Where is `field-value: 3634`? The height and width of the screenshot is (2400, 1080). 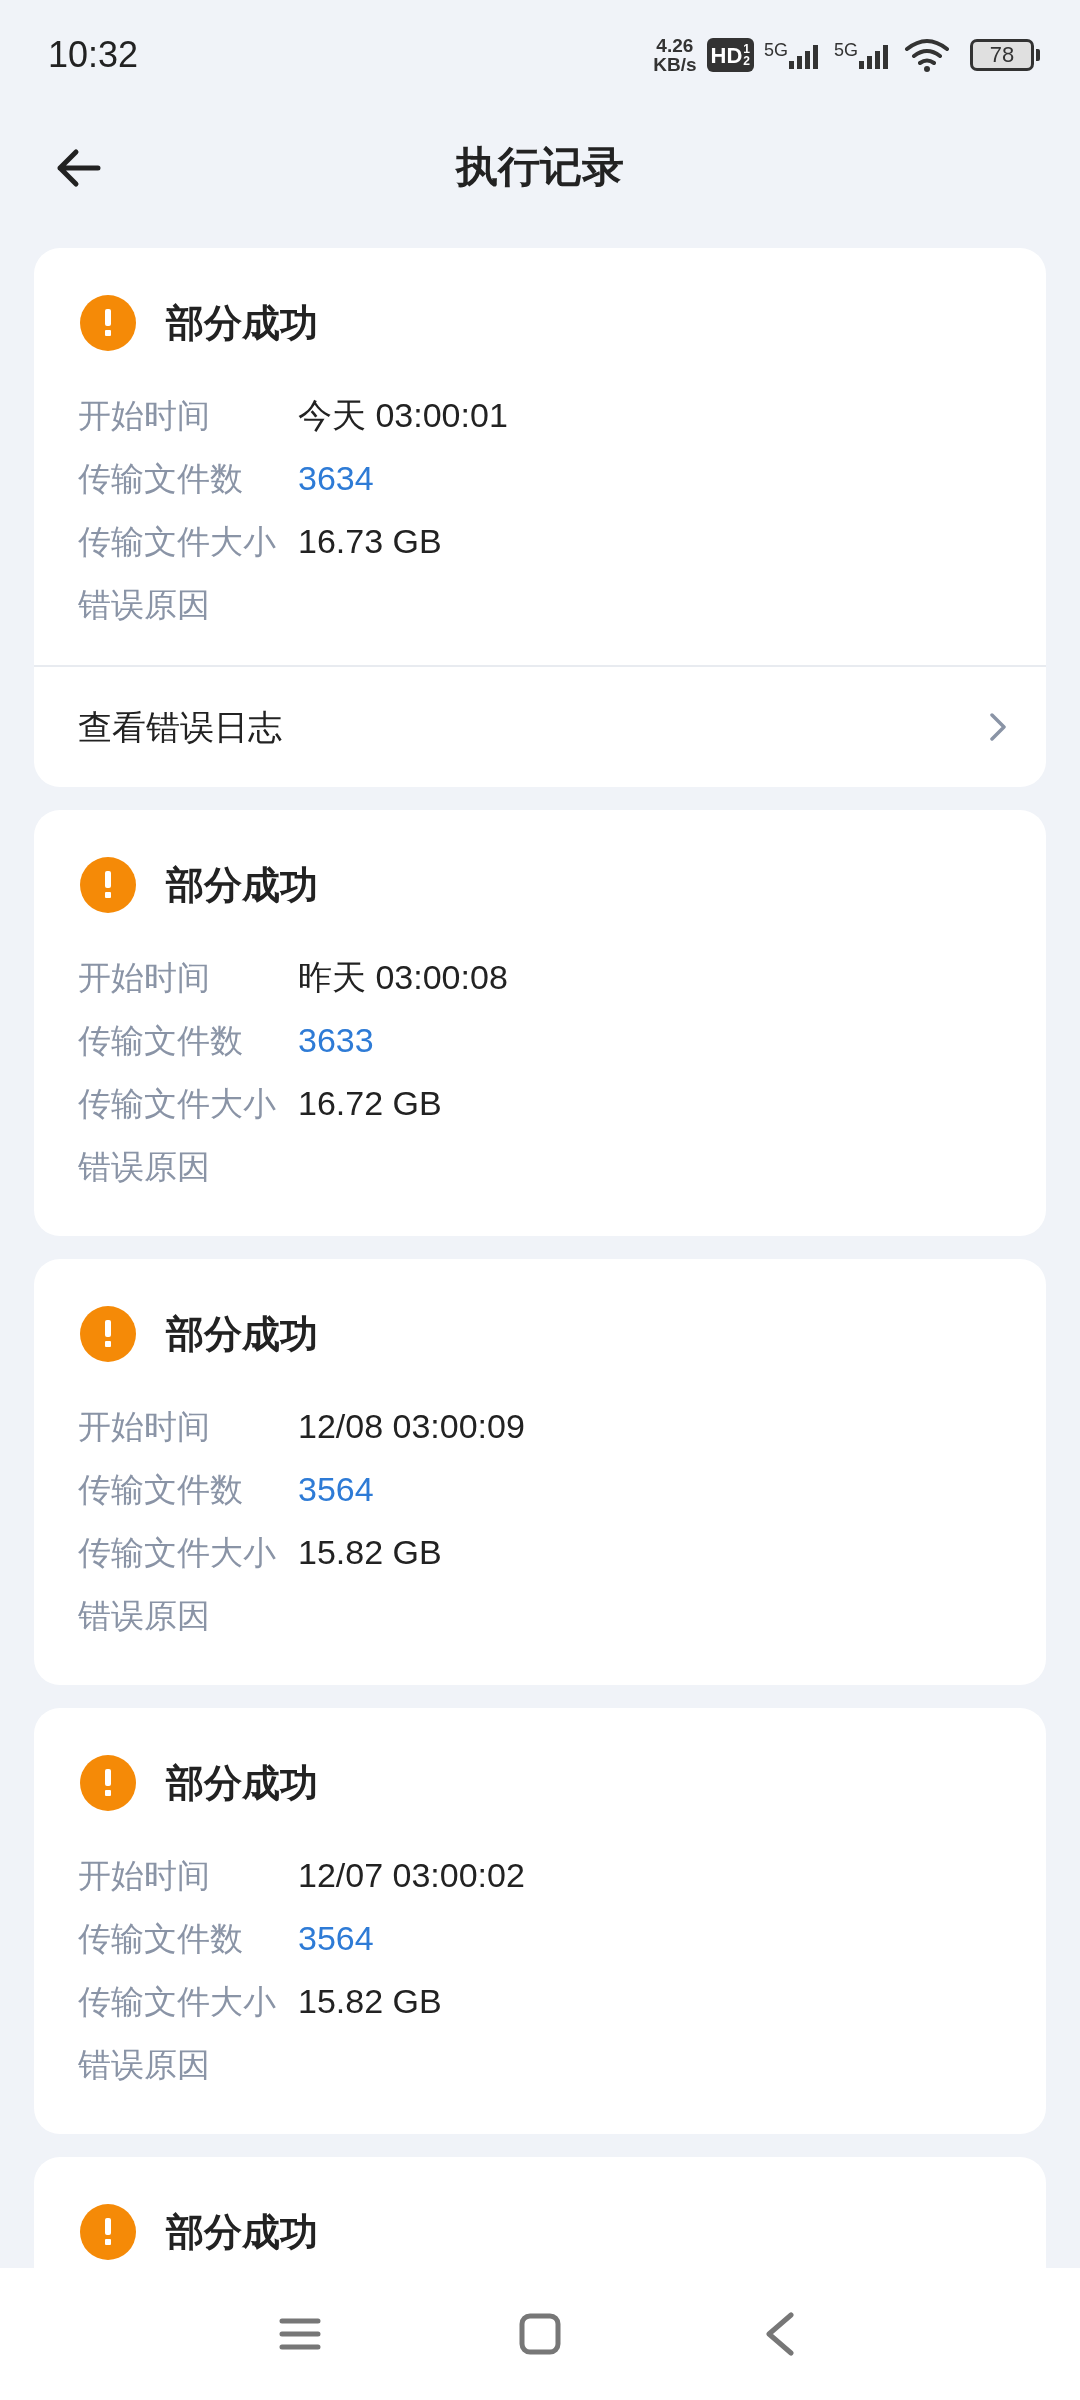
field-value: 3634 is located at coordinates (336, 478).